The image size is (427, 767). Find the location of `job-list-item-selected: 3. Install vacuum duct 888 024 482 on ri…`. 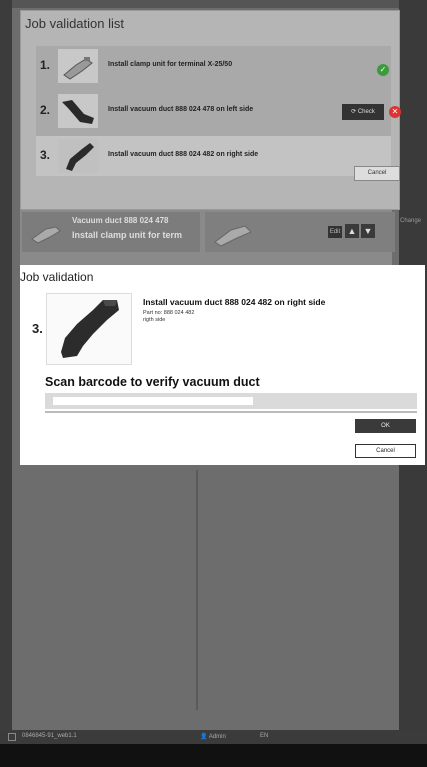

job-list-item-selected: 3. Install vacuum duct 888 024 482 on ri… is located at coordinates (213, 156).